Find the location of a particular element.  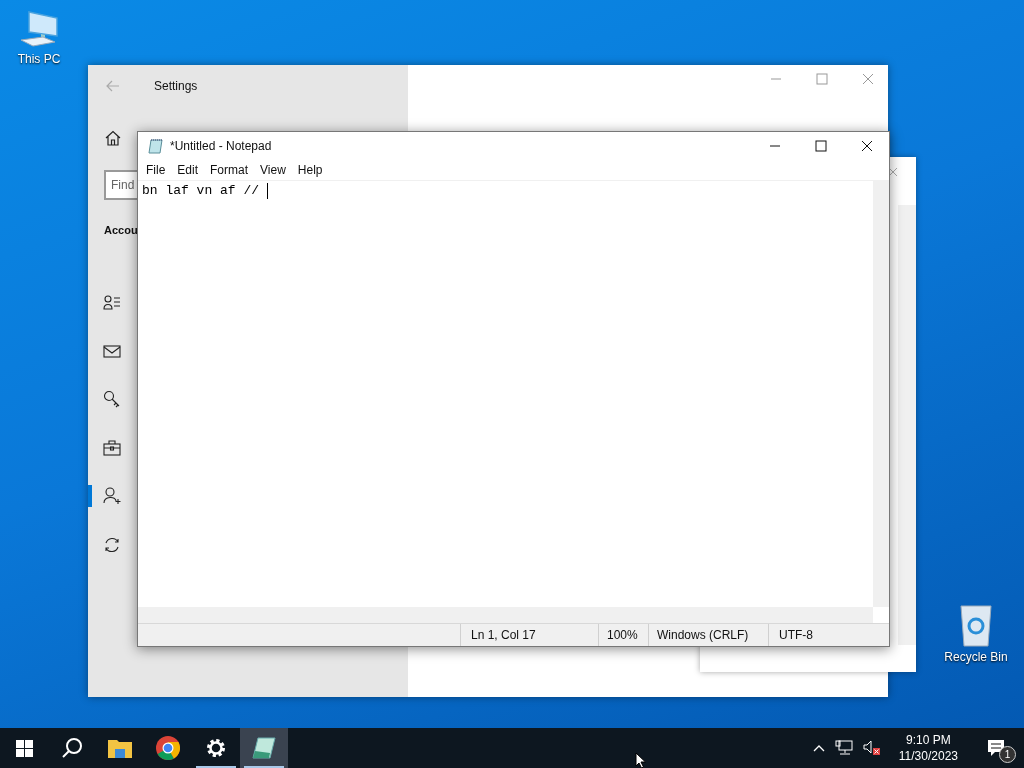

menu-item: View is located at coordinates (273, 170).